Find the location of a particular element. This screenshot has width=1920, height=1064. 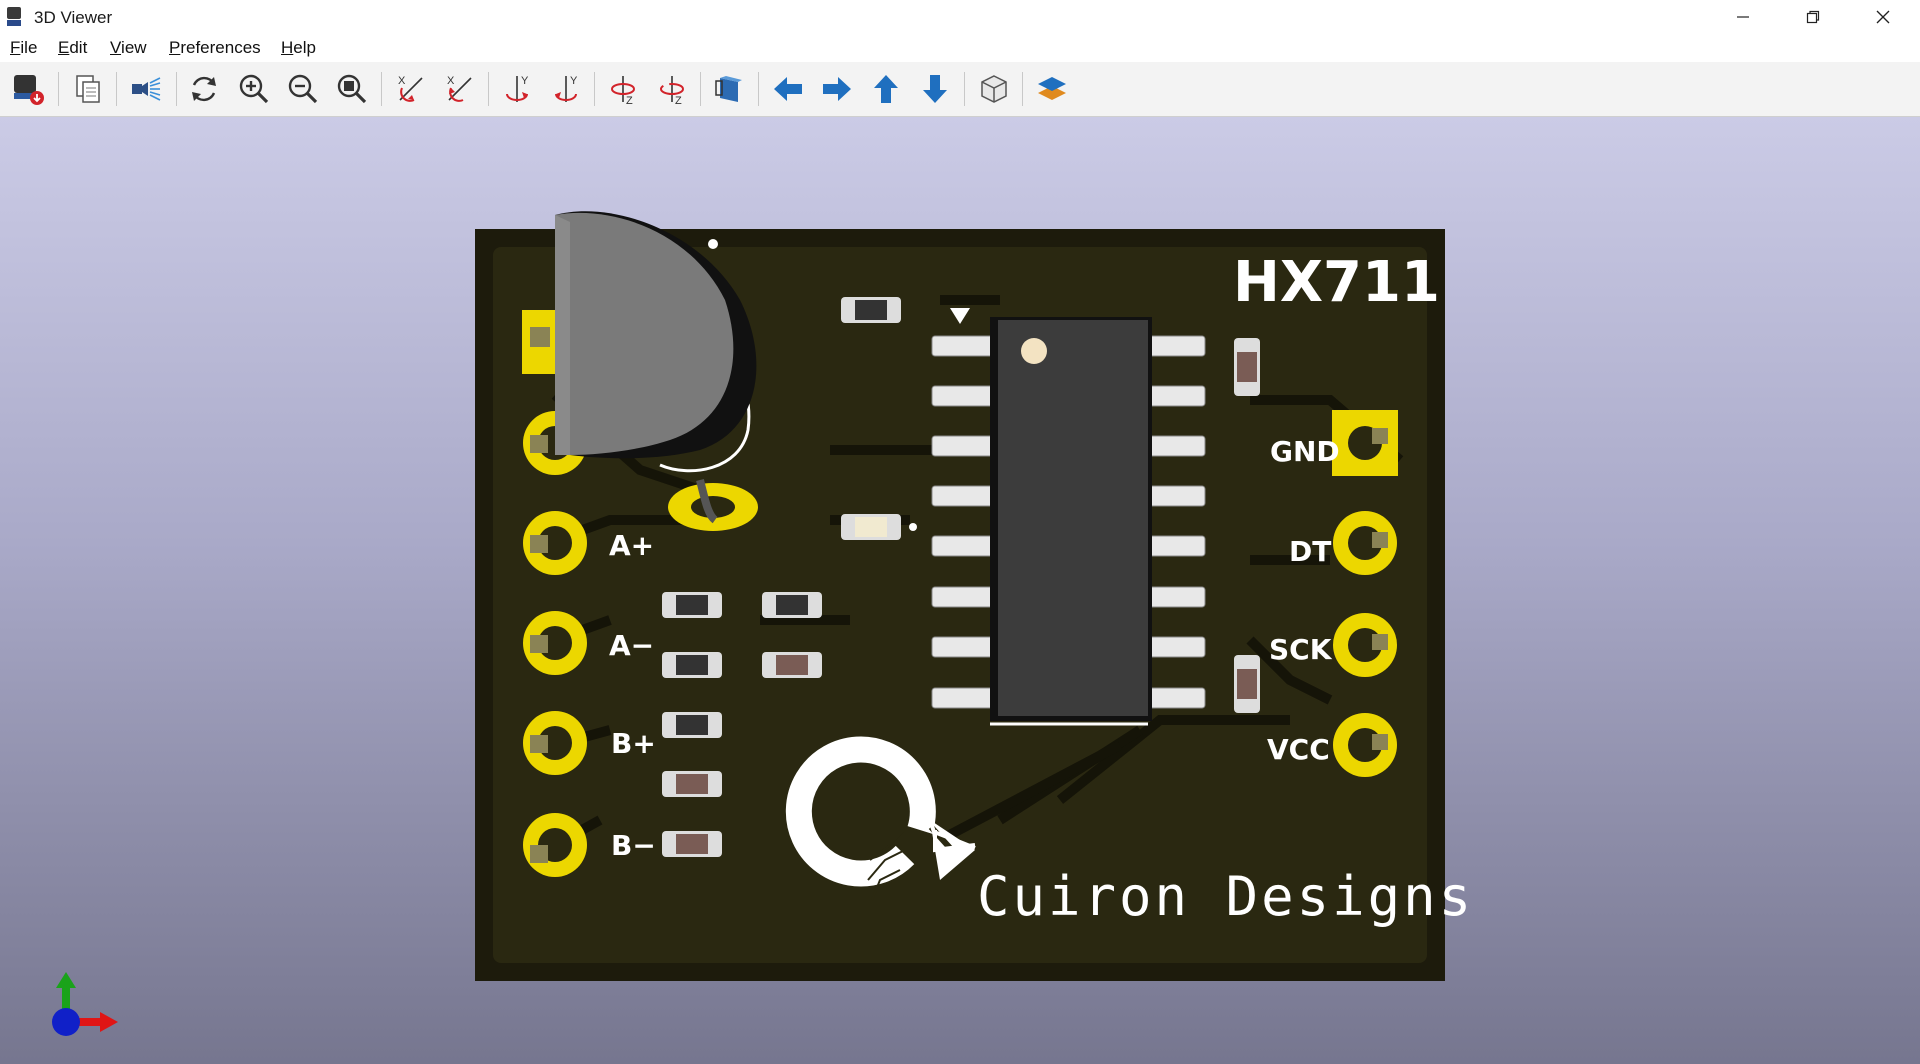

flip-board-icon is located at coordinates (729, 89).